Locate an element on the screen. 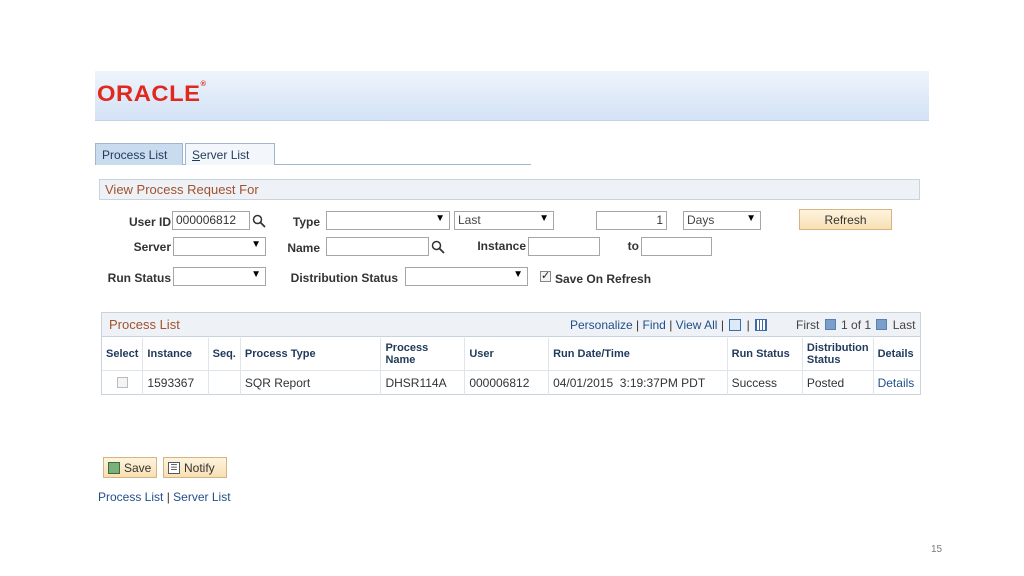  name-lookup-icon is located at coordinates (438, 247).